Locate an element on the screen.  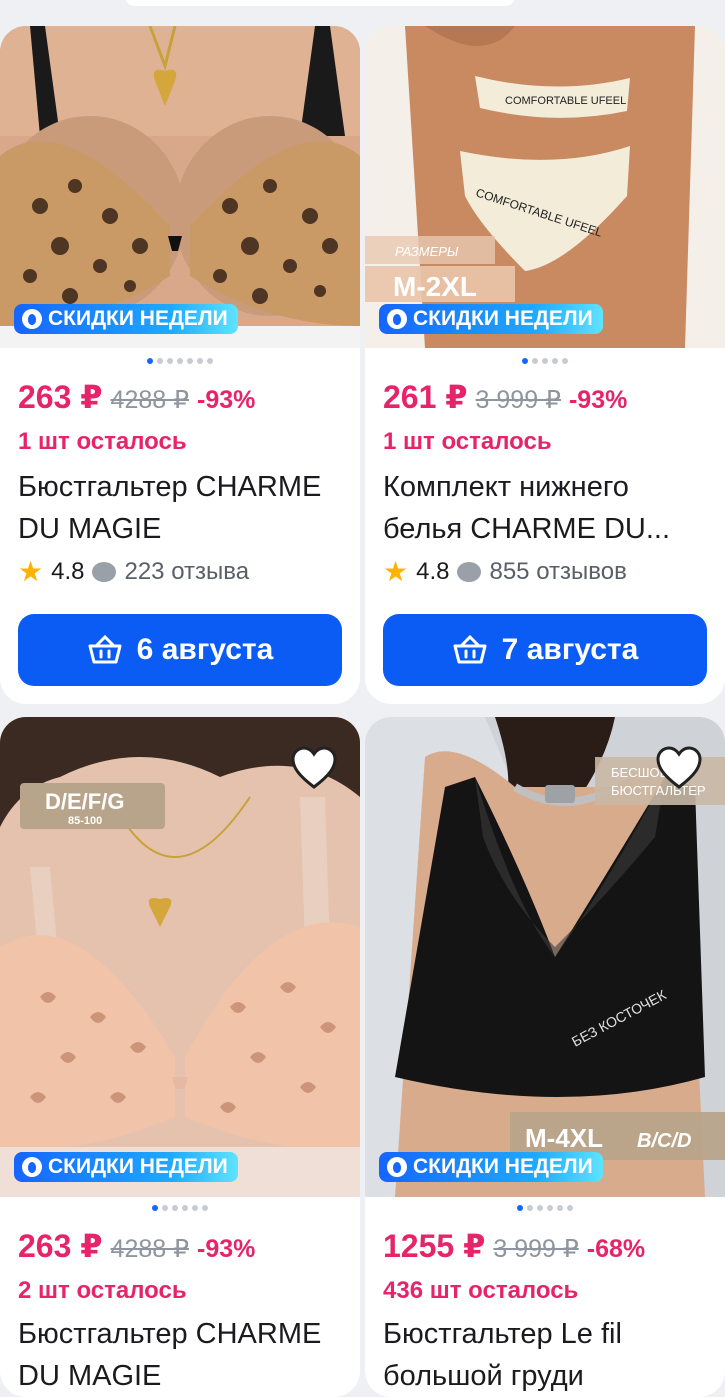
delivery-cart-button: 7 августа is located at coordinates (545, 650).